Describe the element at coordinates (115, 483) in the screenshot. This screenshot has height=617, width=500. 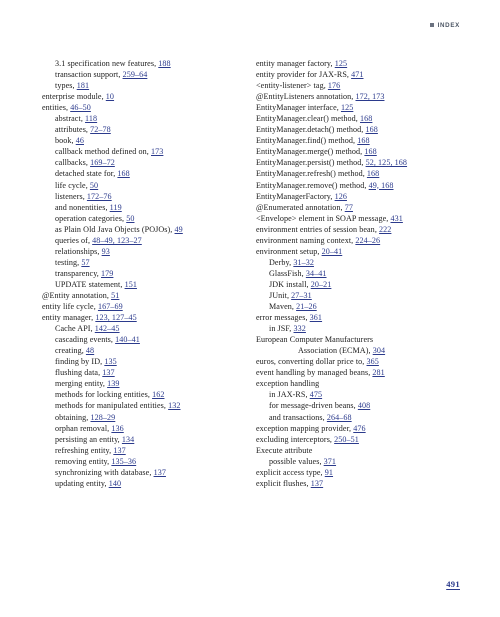
I see `index-page-reference: 140` at that location.